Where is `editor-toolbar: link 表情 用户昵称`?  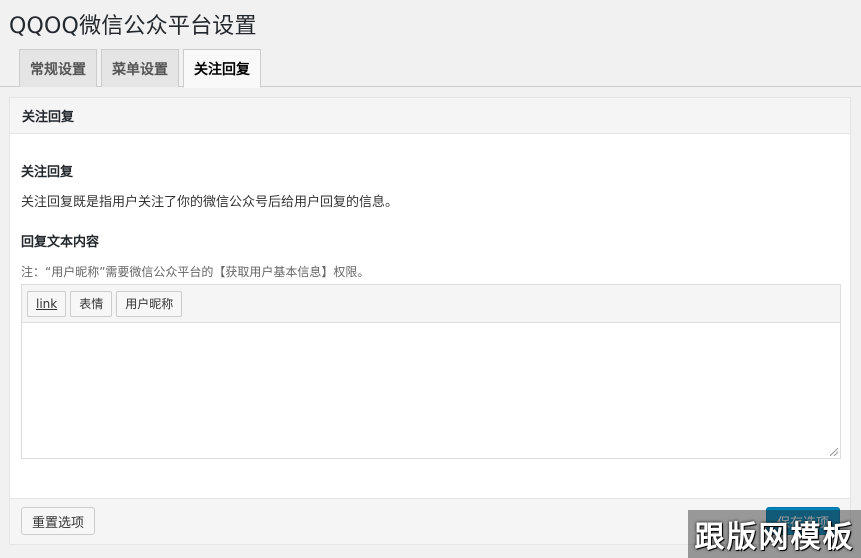 editor-toolbar: link 表情 用户昵称 is located at coordinates (431, 304).